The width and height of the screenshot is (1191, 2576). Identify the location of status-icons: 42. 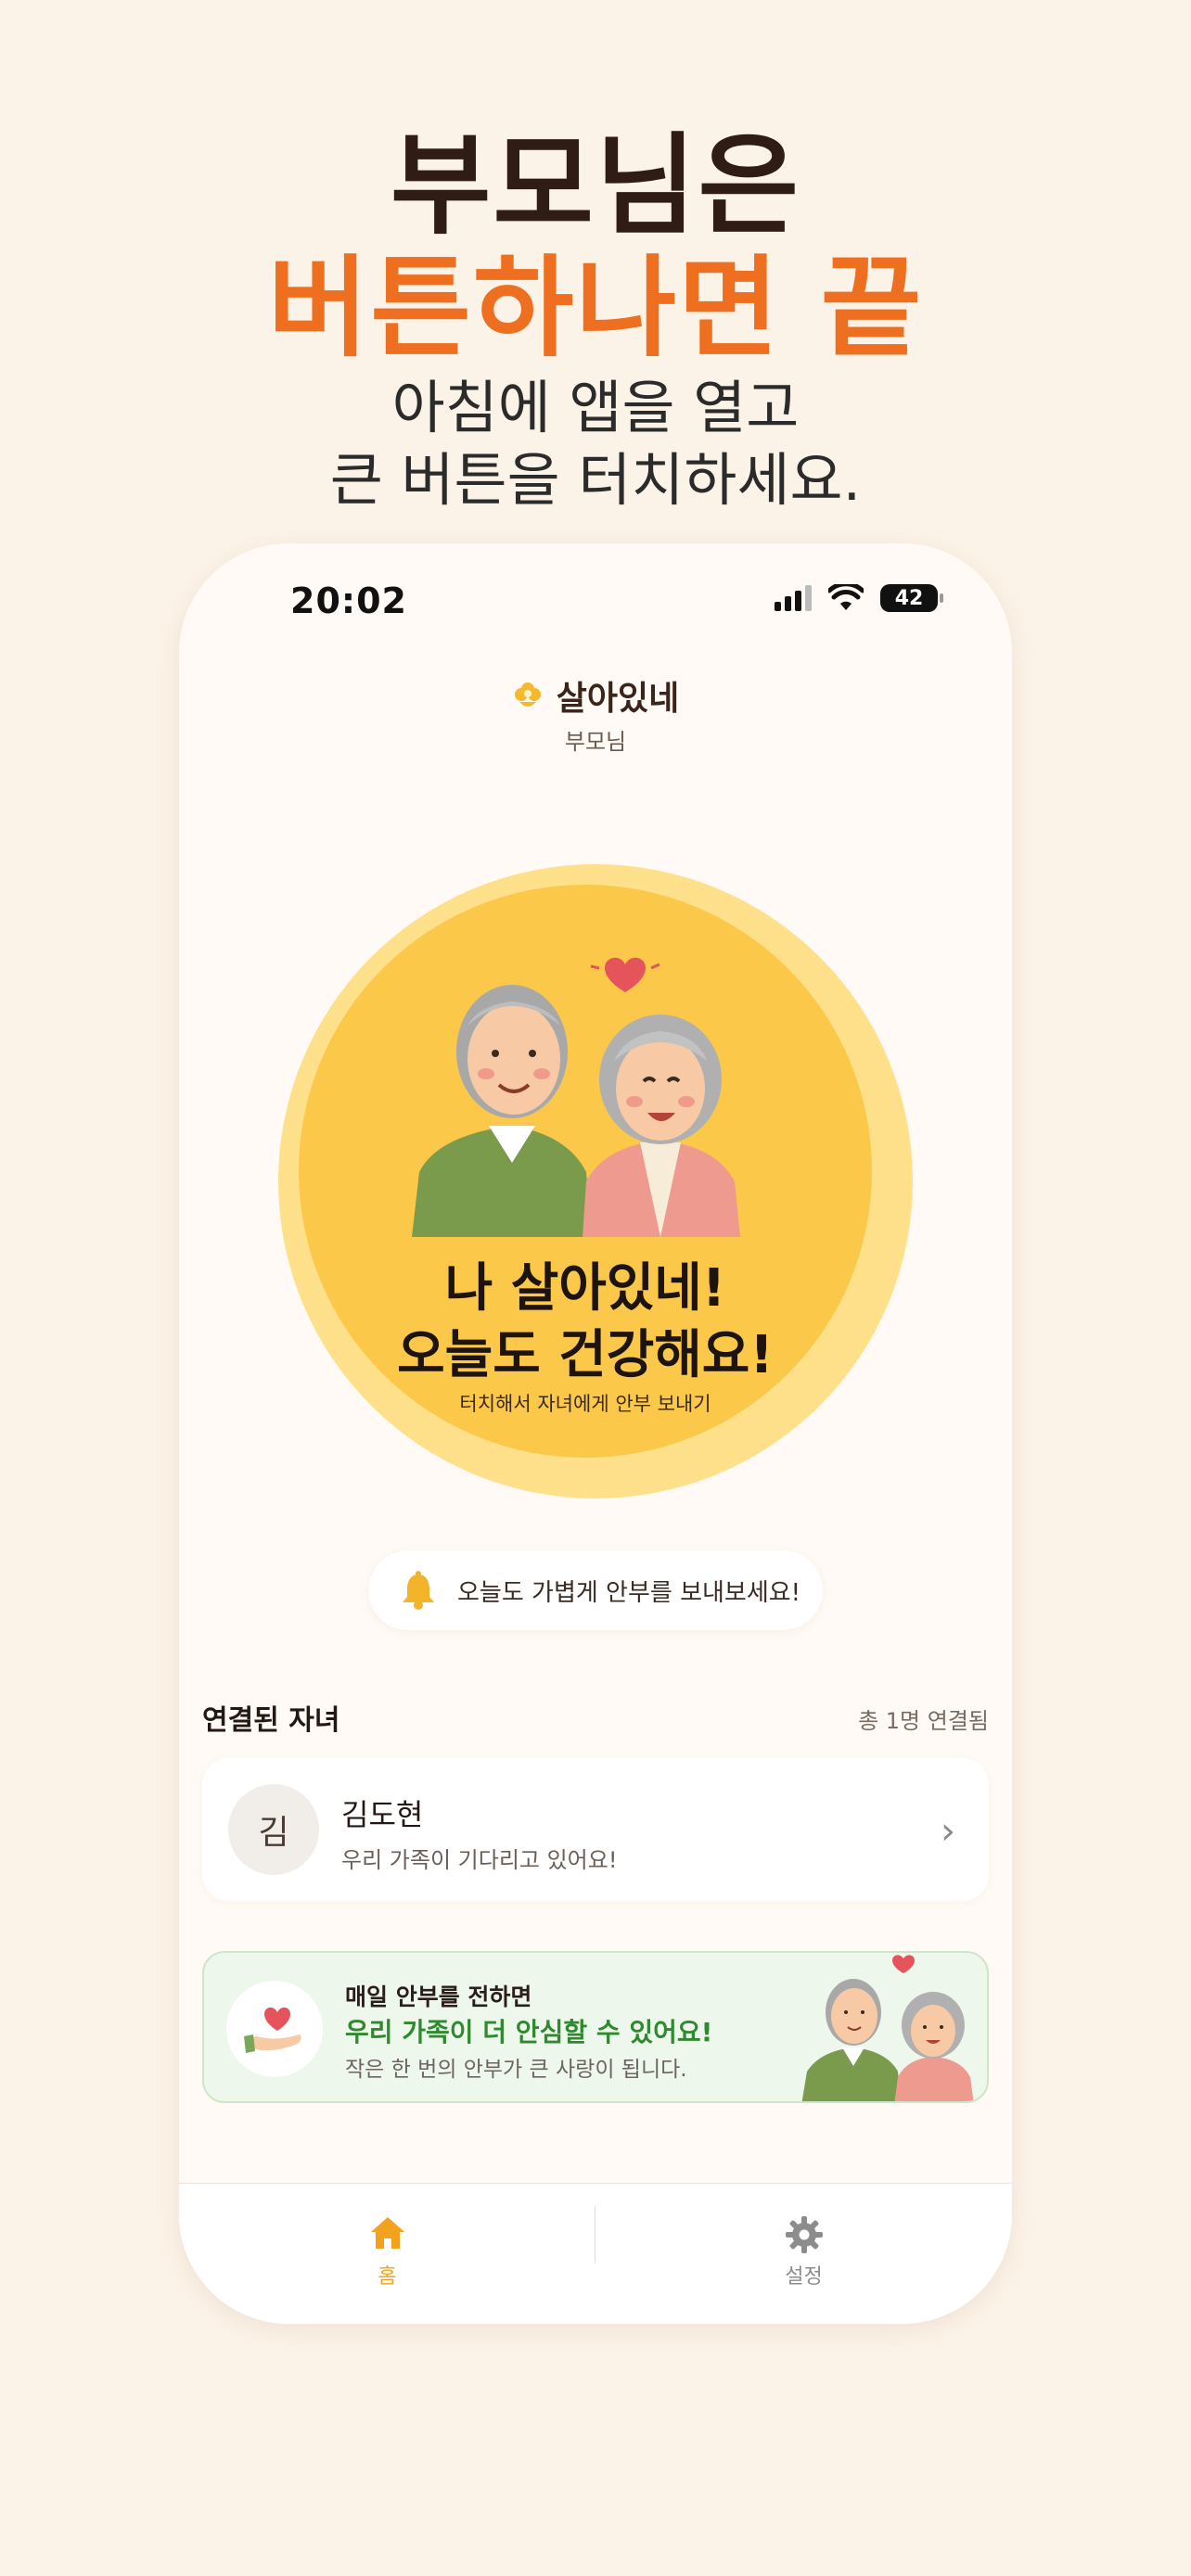
(859, 598).